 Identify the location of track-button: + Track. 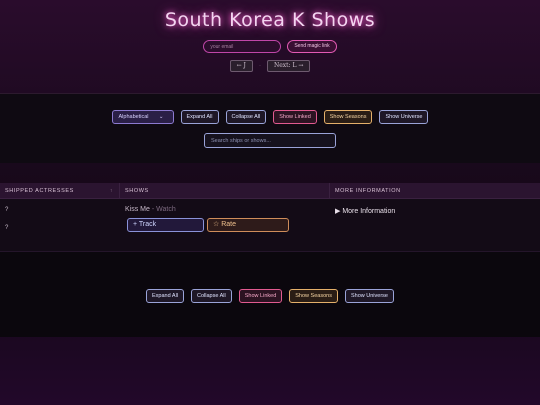
(165, 225).